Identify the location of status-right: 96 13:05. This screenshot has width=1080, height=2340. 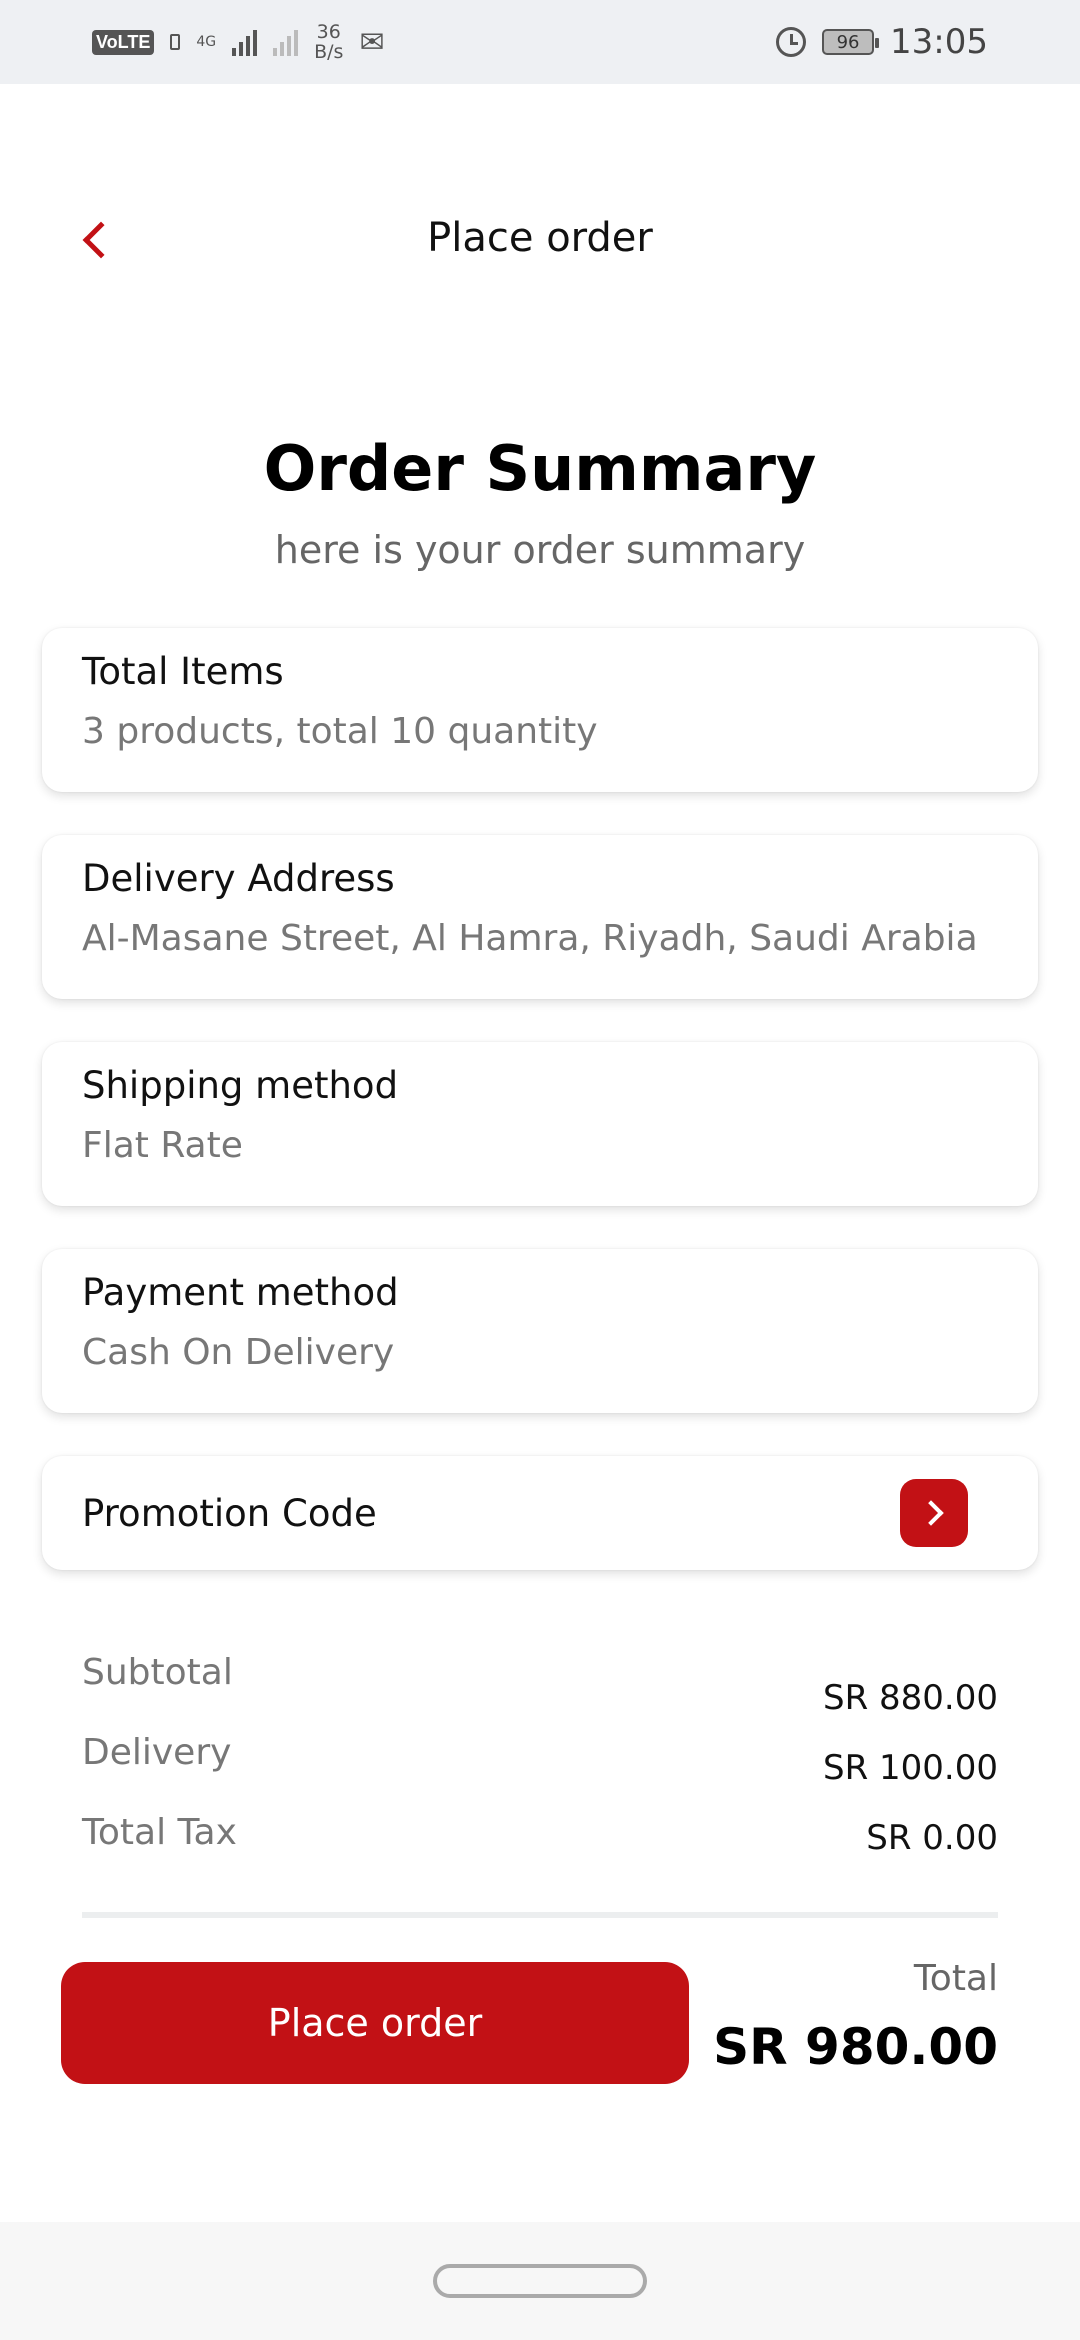
(882, 42).